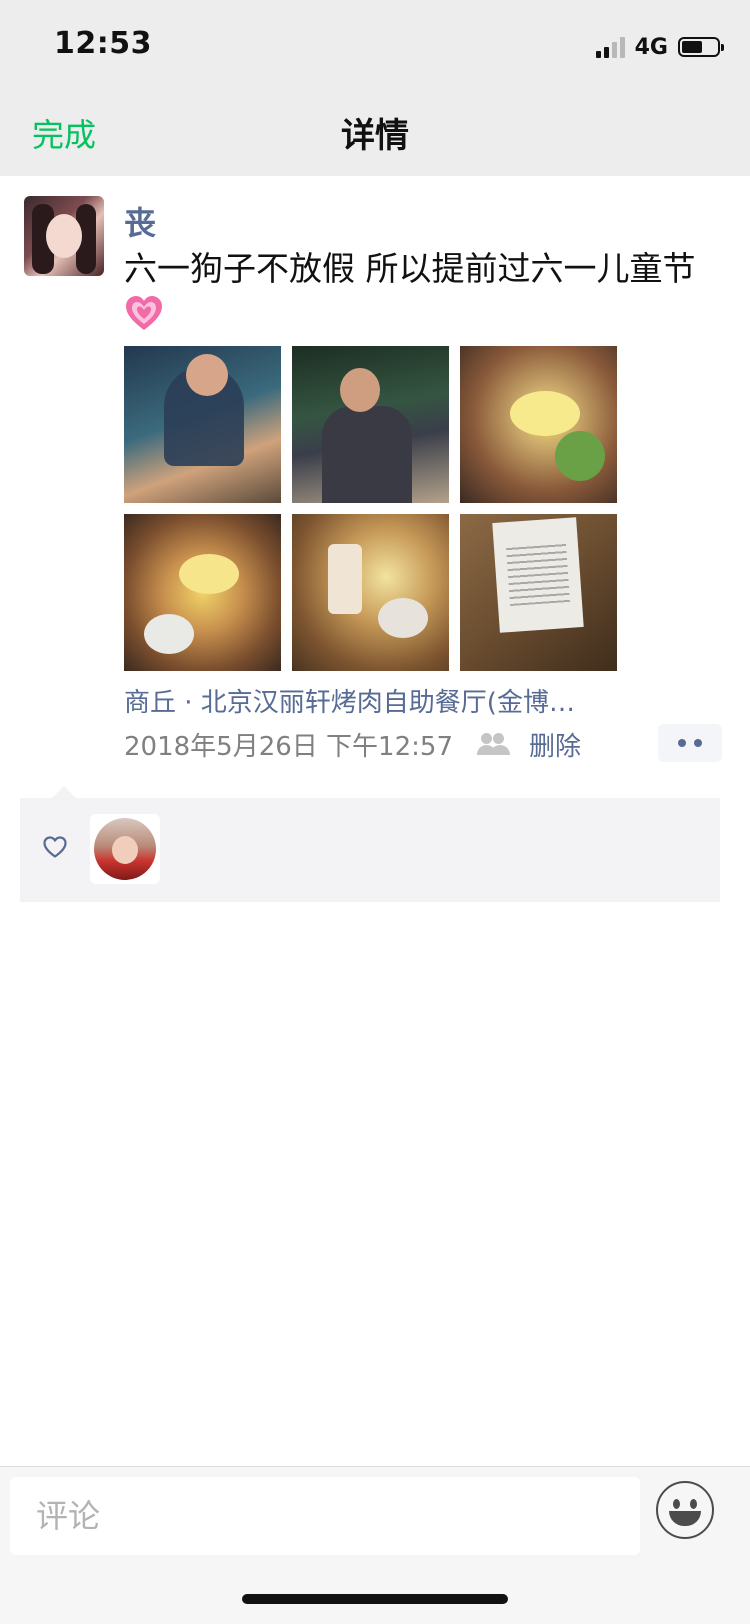 The height and width of the screenshot is (1624, 750). I want to click on post-text-content: 六一狗子不放假 所以提前过六一儿童节, so click(410, 268).